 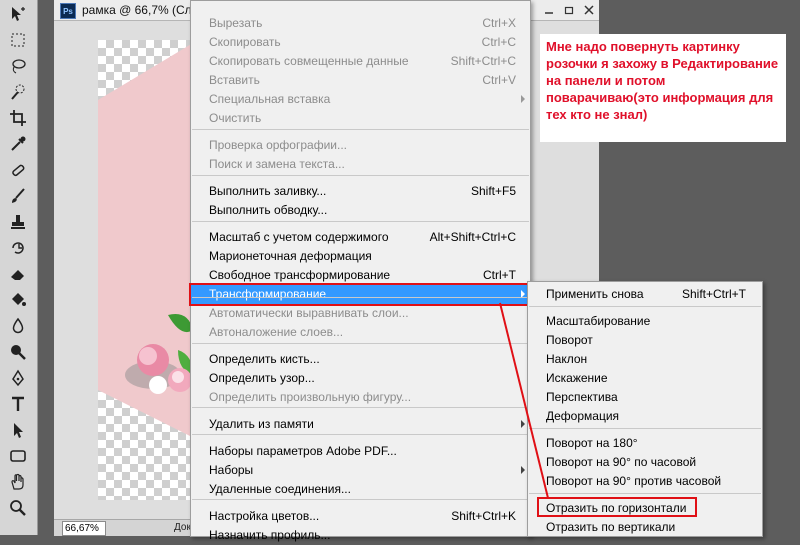 What do you see at coordinates (598, 321) in the screenshot?
I see `submenu-item-label: Масштабирование` at bounding box center [598, 321].